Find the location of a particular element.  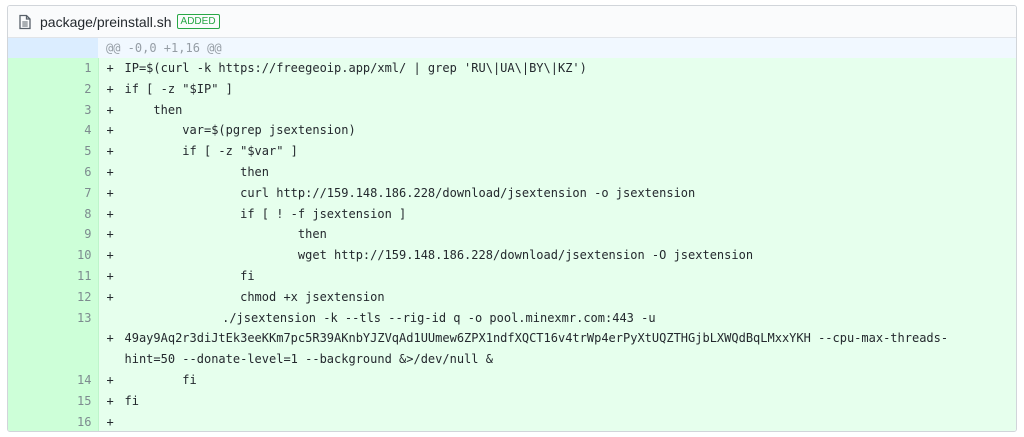

diff-line: 8 + if [ ! -f jsextension ] is located at coordinates (512, 214).